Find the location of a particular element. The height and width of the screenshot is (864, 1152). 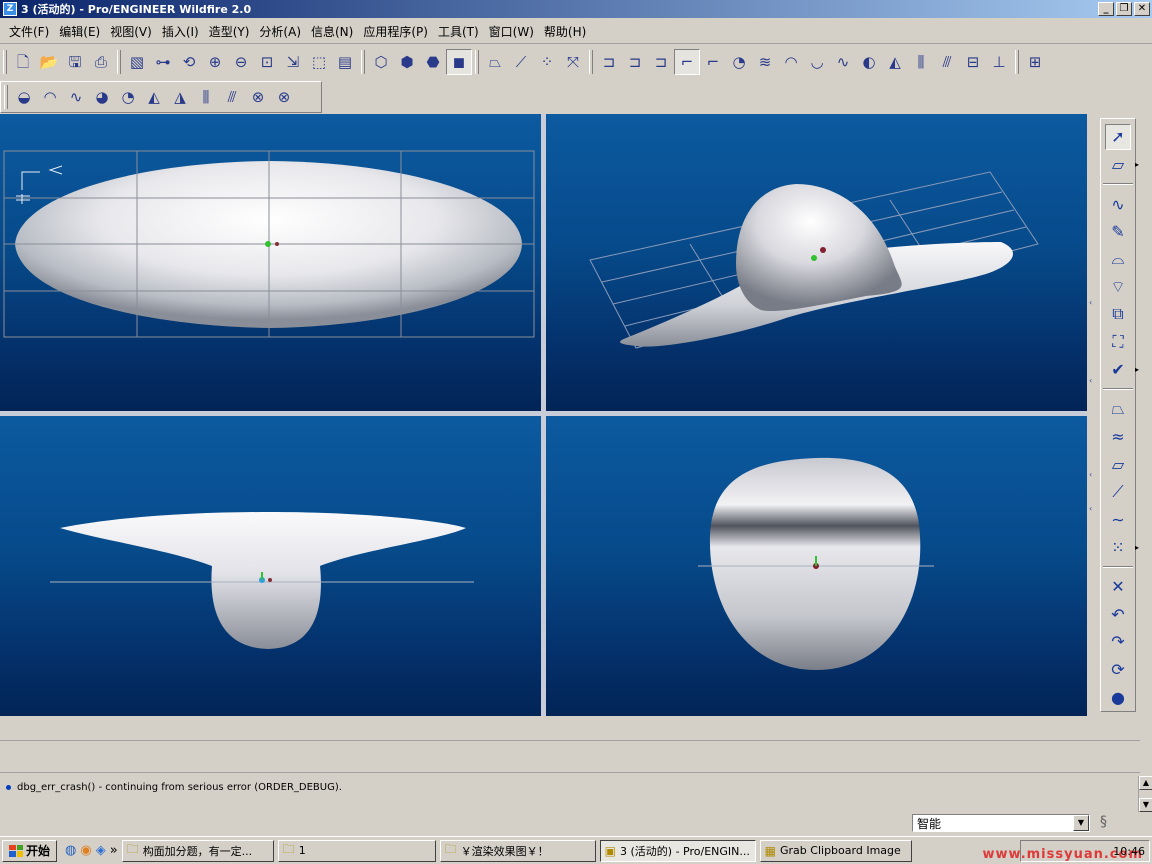

draft-2-icon: ◭ is located at coordinates (154, 97).